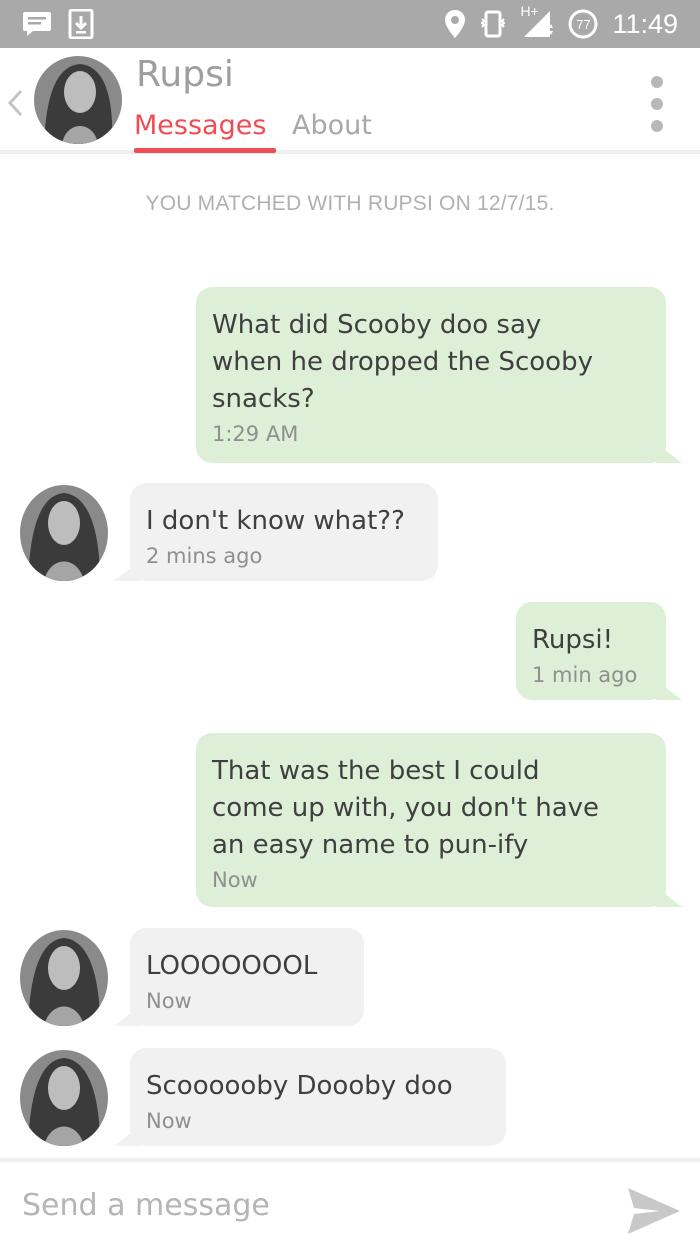  Describe the element at coordinates (350, 24) in the screenshot. I see `status-bar: H+ 77 11:49` at that location.